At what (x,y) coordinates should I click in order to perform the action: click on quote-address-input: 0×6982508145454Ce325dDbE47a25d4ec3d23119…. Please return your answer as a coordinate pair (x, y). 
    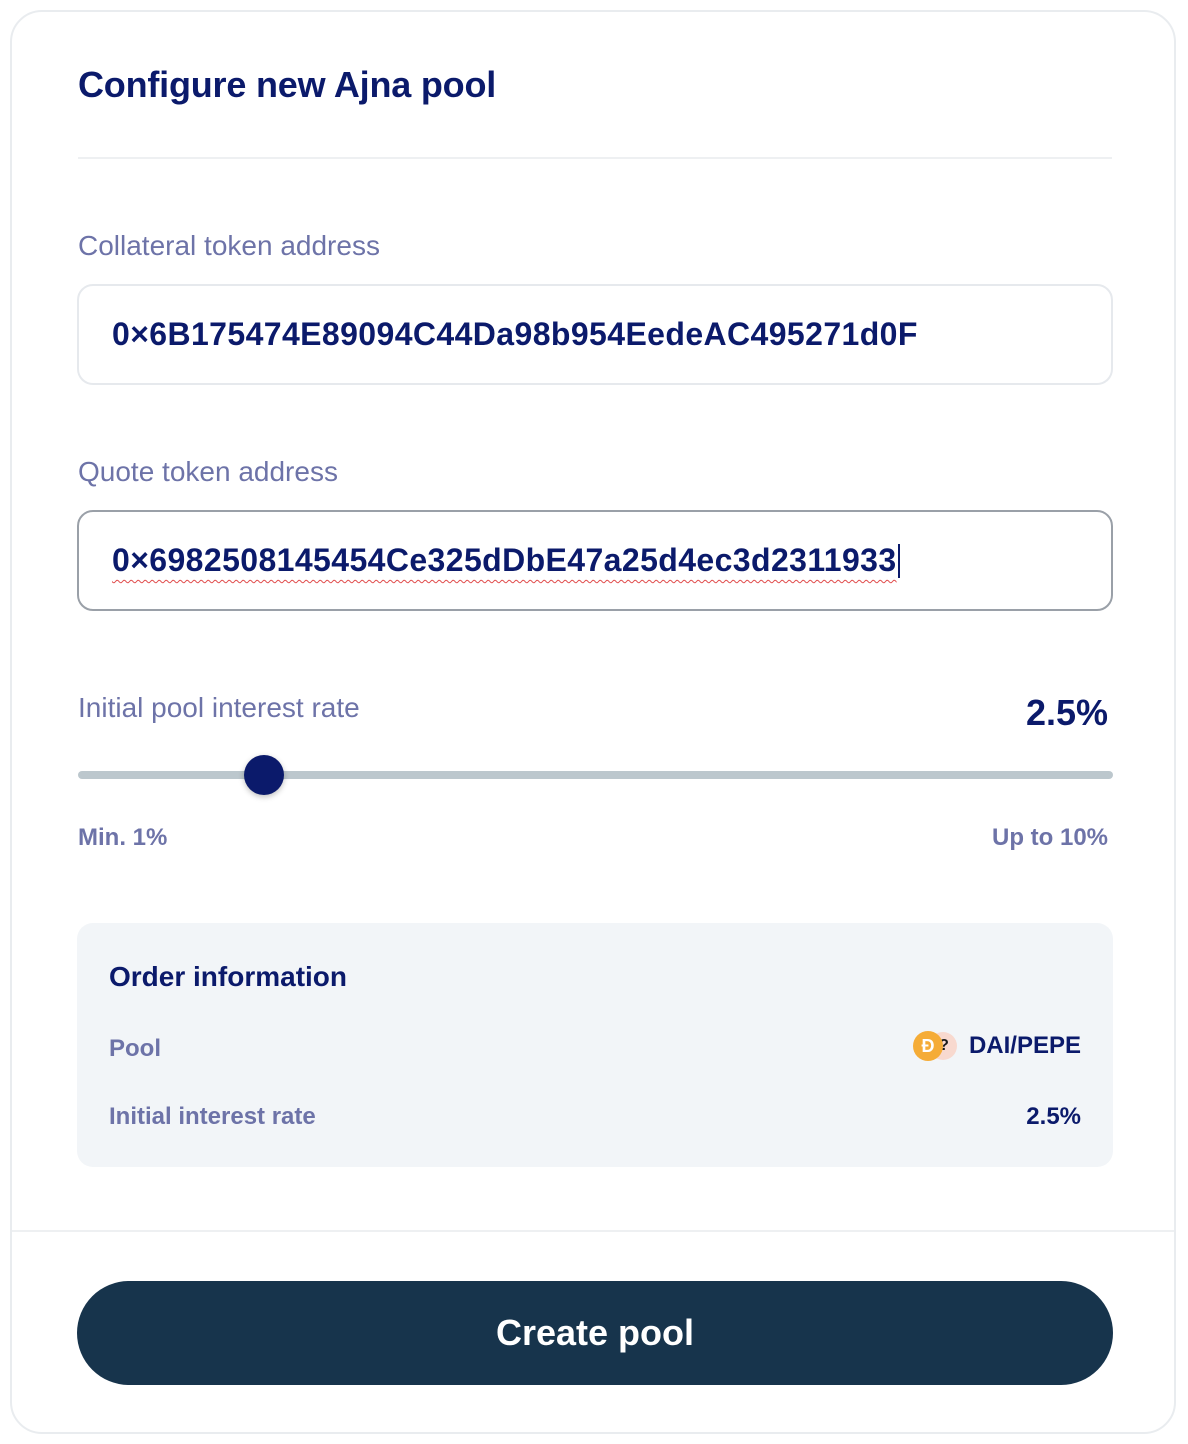
    Looking at the image, I should click on (595, 560).